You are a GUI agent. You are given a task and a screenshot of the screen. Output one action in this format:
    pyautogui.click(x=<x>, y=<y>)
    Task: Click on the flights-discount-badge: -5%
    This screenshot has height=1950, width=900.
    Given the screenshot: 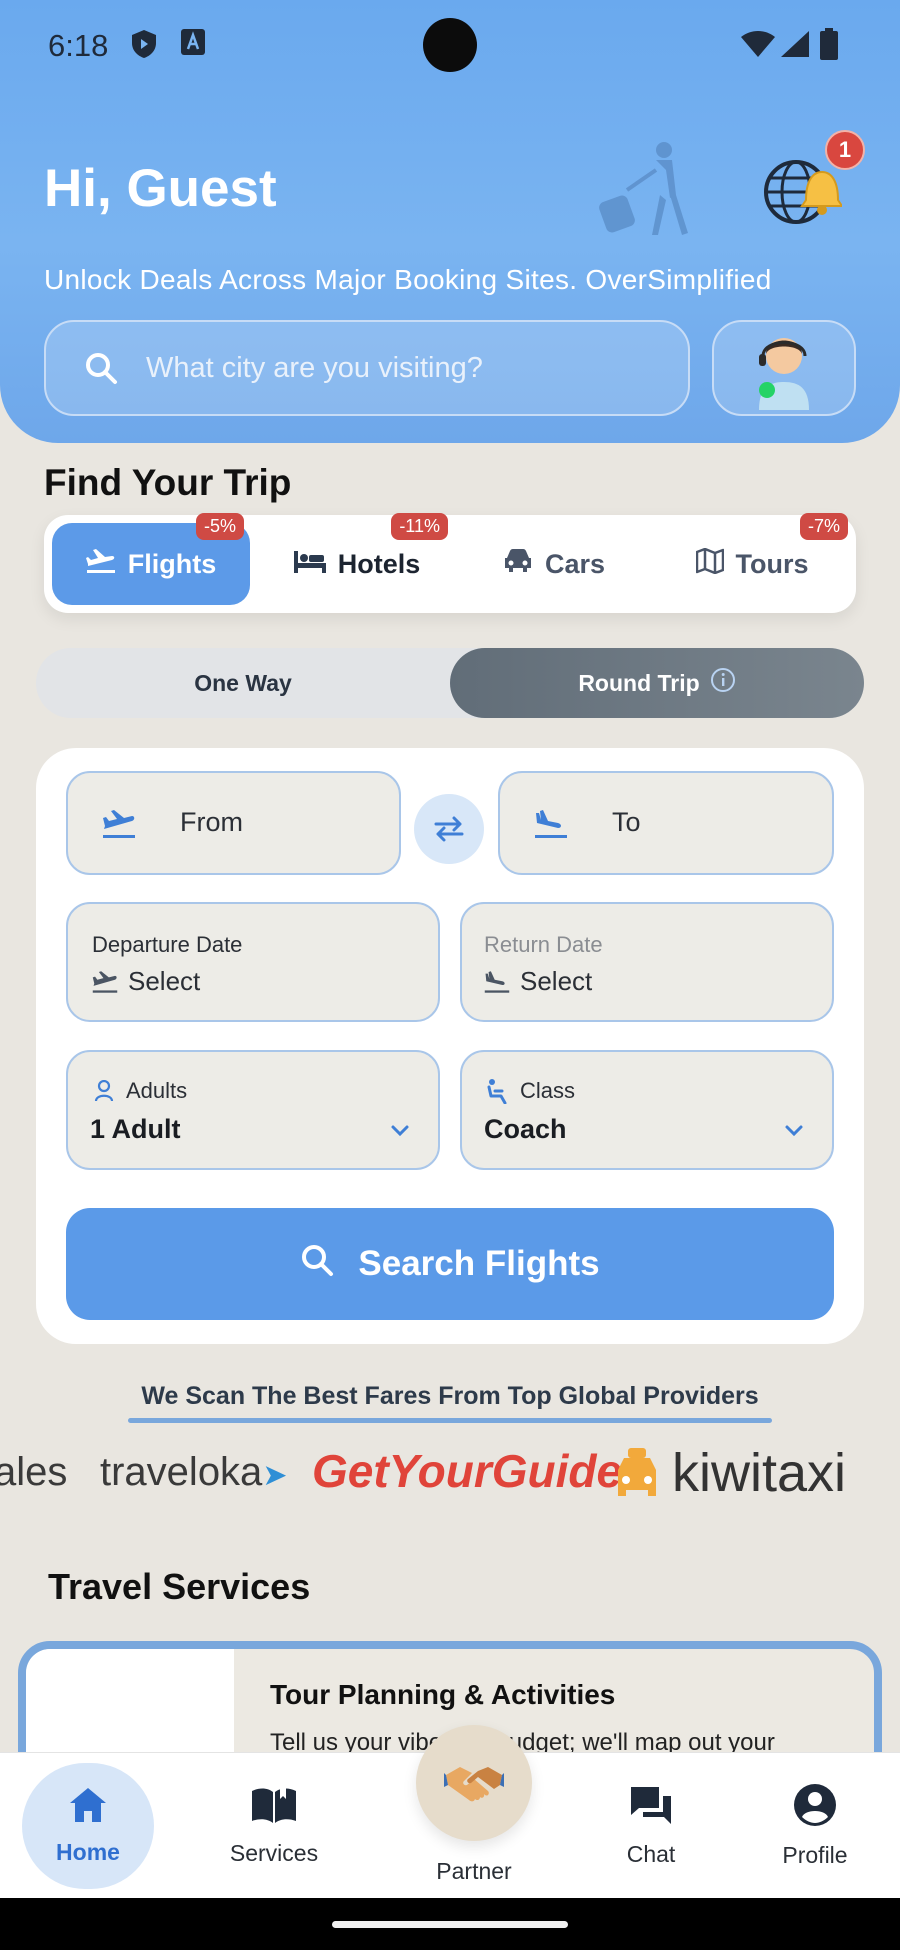 What is the action you would take?
    pyautogui.click(x=219, y=526)
    